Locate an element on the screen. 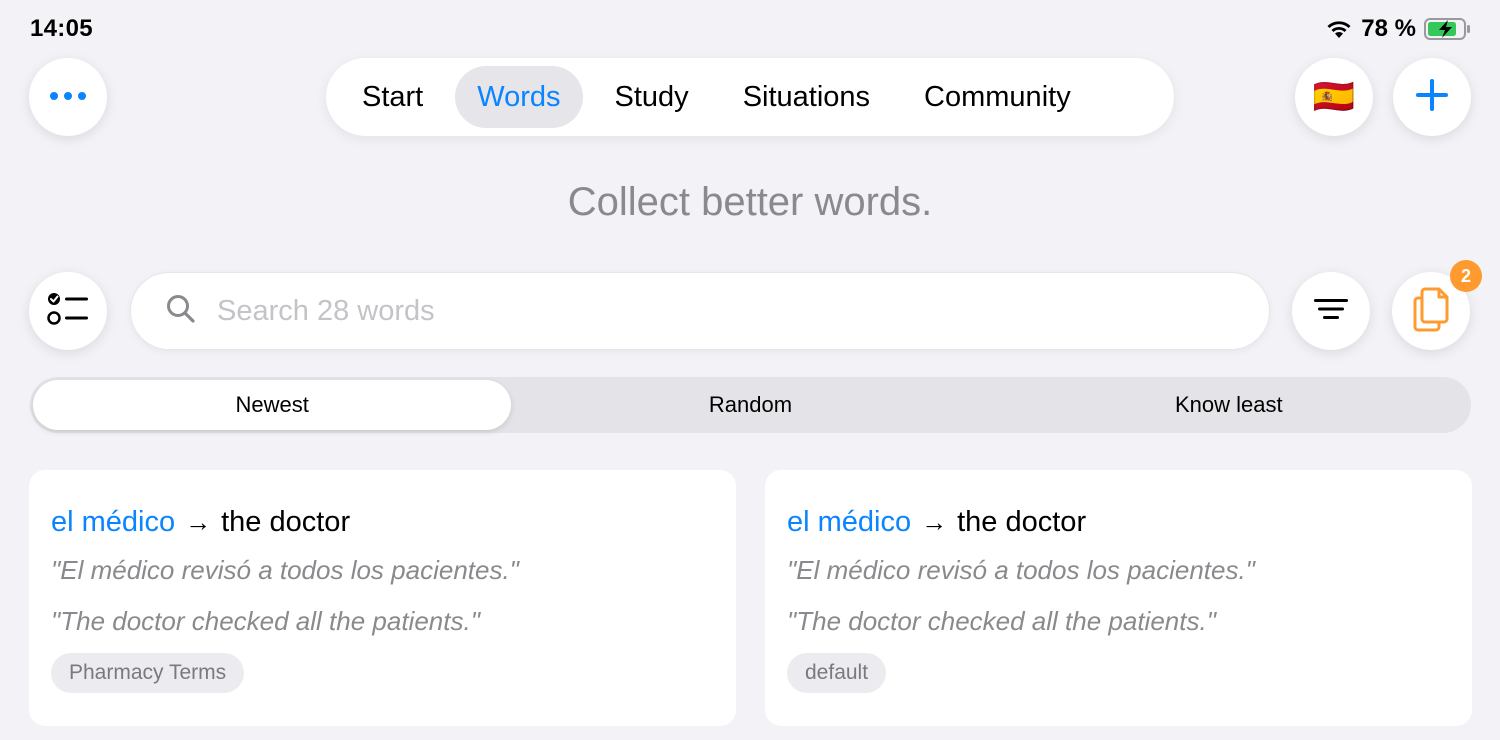 The height and width of the screenshot is (740, 1500). clipboard-count-badge: 2 is located at coordinates (1466, 276).